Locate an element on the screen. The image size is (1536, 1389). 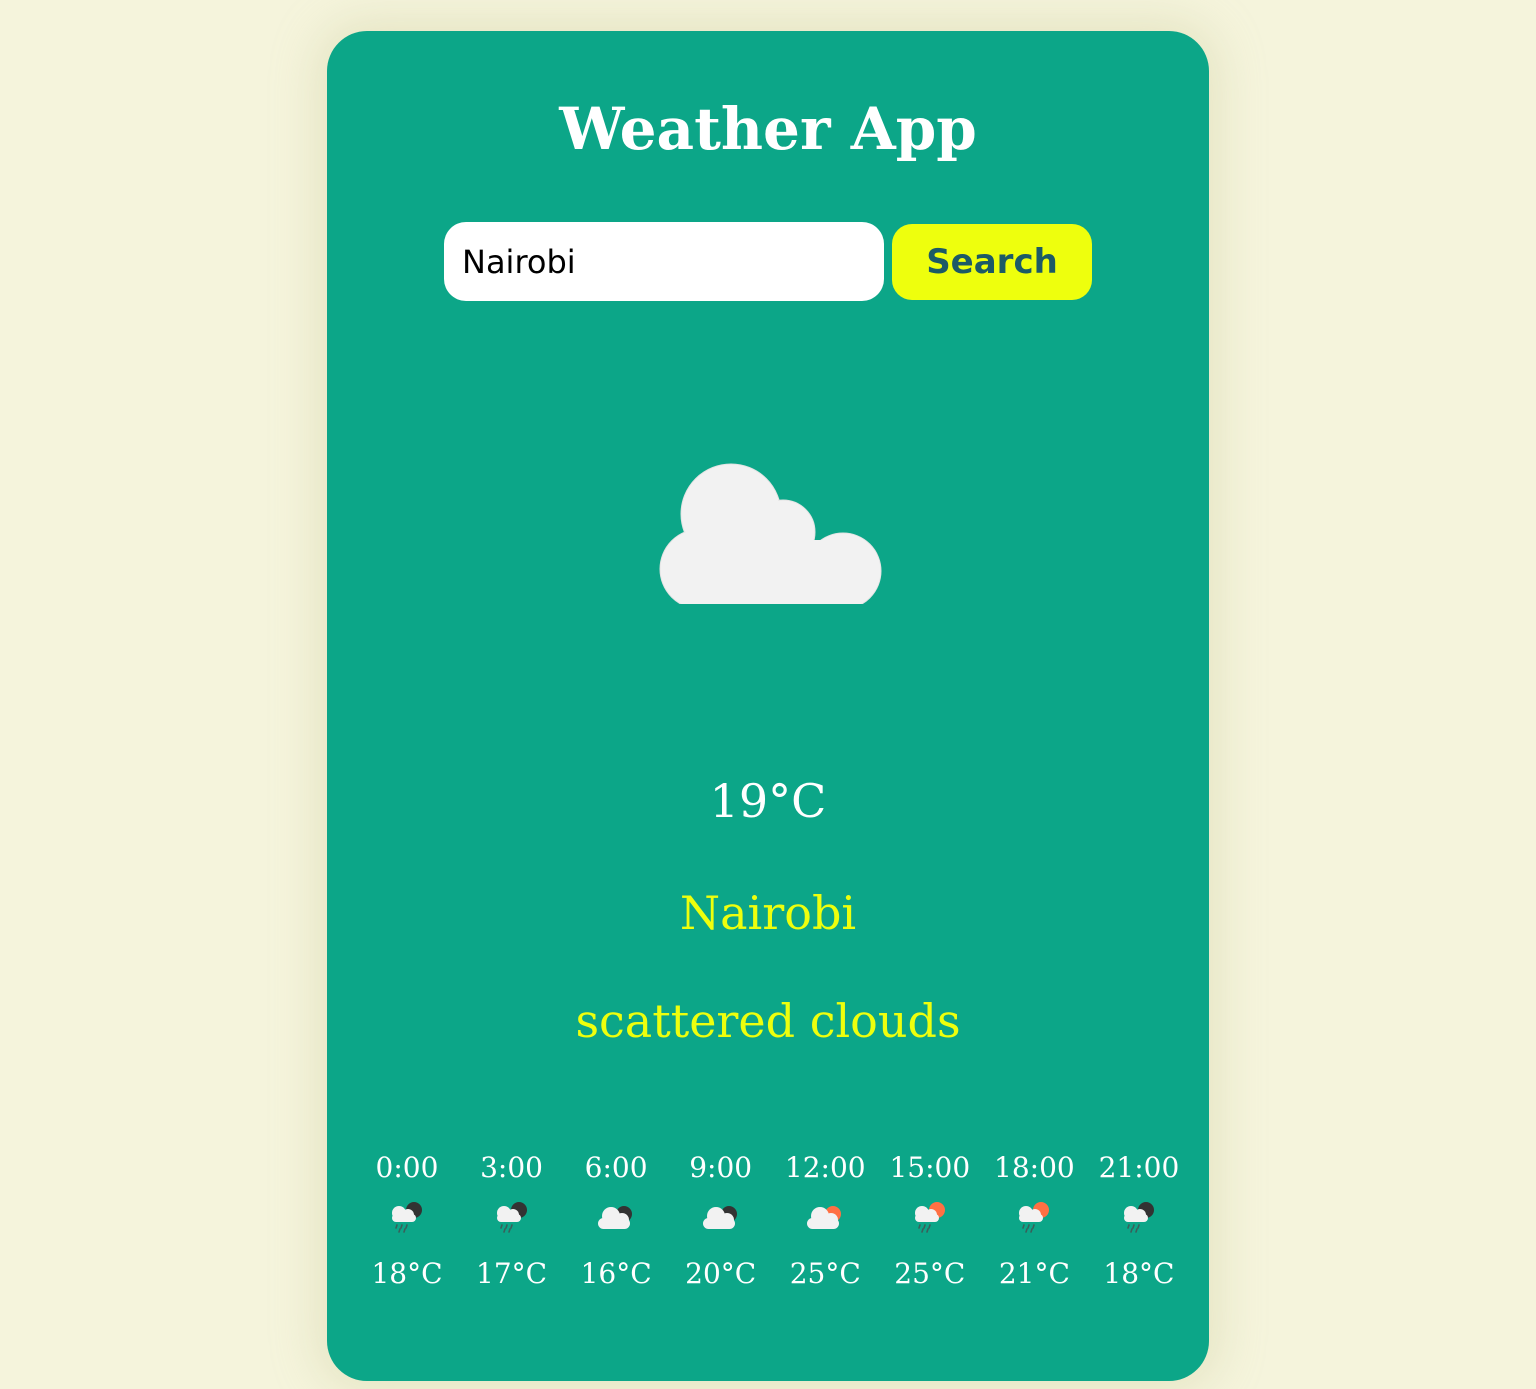
hourly-item: 3:00 17°C is located at coordinates (512, 1221).